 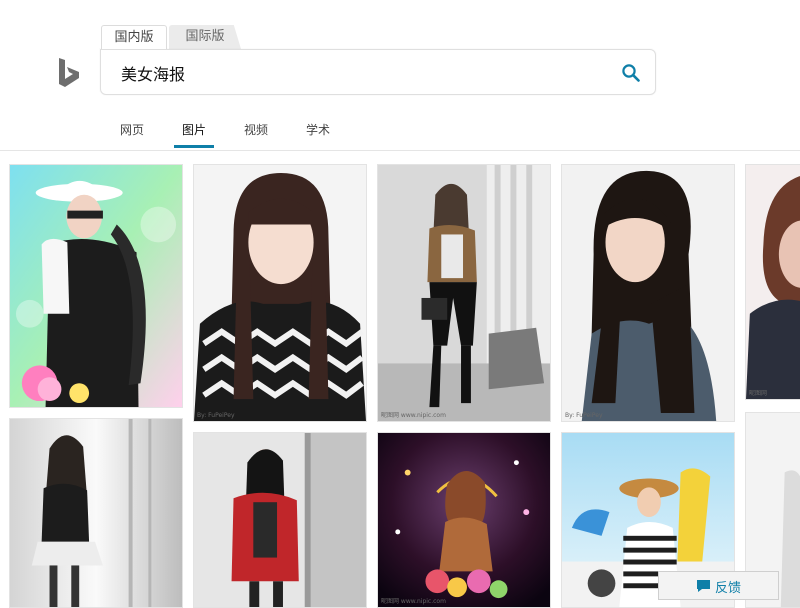 I want to click on image-result: 昵图网, so click(x=772, y=282).